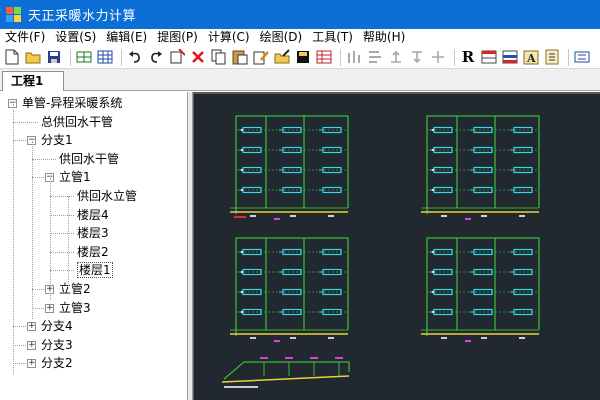 Image resolution: width=600 pixels, height=400 pixels. Describe the element at coordinates (95, 270) in the screenshot. I see `tree-node: 楼层1` at that location.